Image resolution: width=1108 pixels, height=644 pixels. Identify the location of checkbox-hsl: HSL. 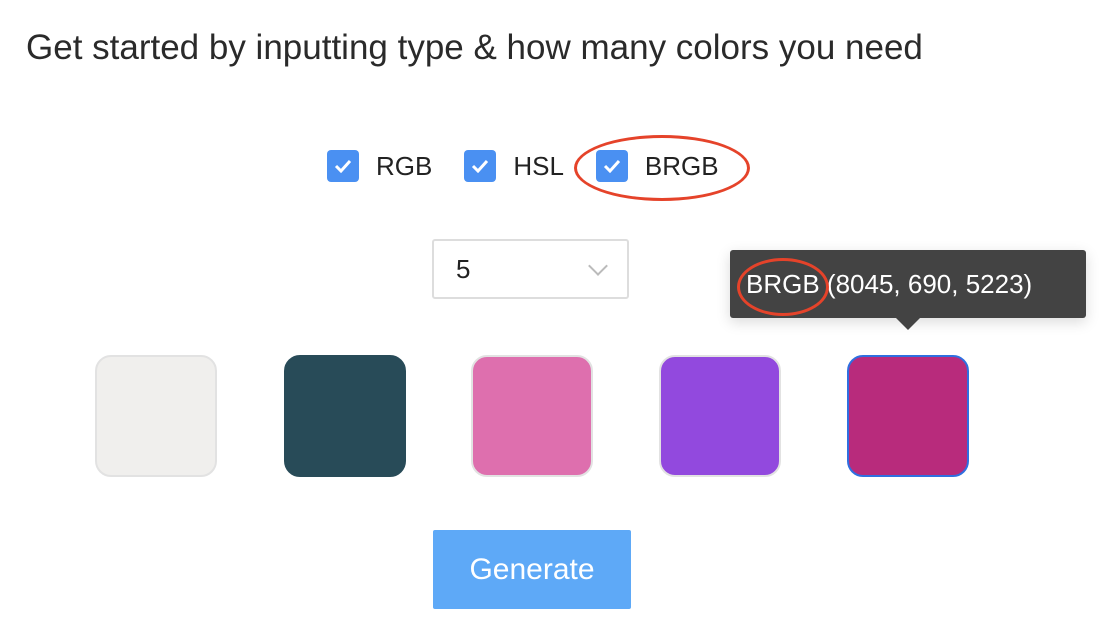
(514, 166).